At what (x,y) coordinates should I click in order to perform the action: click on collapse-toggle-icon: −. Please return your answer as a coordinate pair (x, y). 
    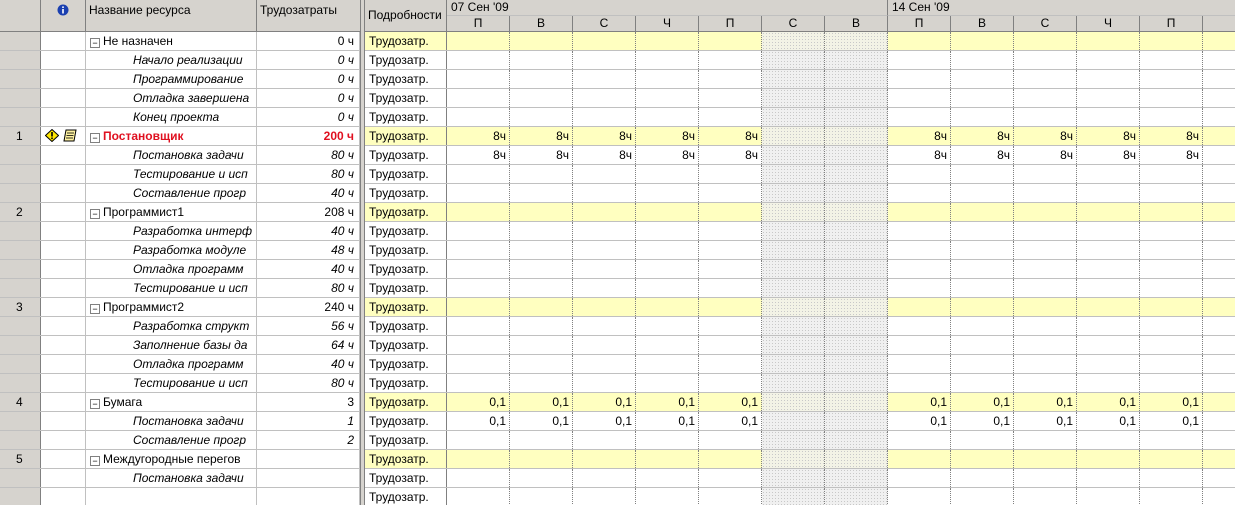
    Looking at the image, I should click on (95, 309).